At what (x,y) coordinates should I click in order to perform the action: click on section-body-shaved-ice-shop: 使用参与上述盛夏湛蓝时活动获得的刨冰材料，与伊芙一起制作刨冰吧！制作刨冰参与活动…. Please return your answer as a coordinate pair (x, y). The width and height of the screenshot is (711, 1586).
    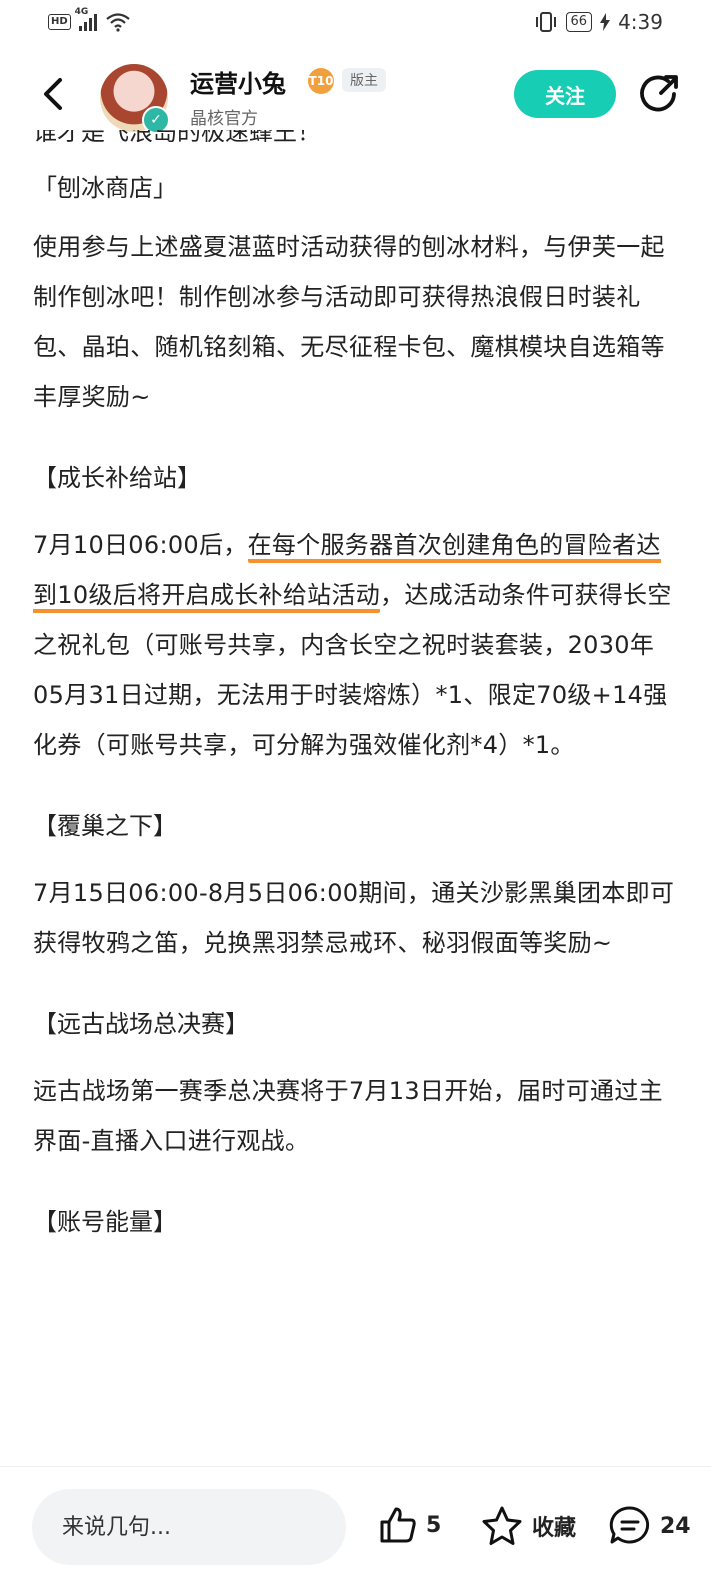
    Looking at the image, I should click on (349, 322).